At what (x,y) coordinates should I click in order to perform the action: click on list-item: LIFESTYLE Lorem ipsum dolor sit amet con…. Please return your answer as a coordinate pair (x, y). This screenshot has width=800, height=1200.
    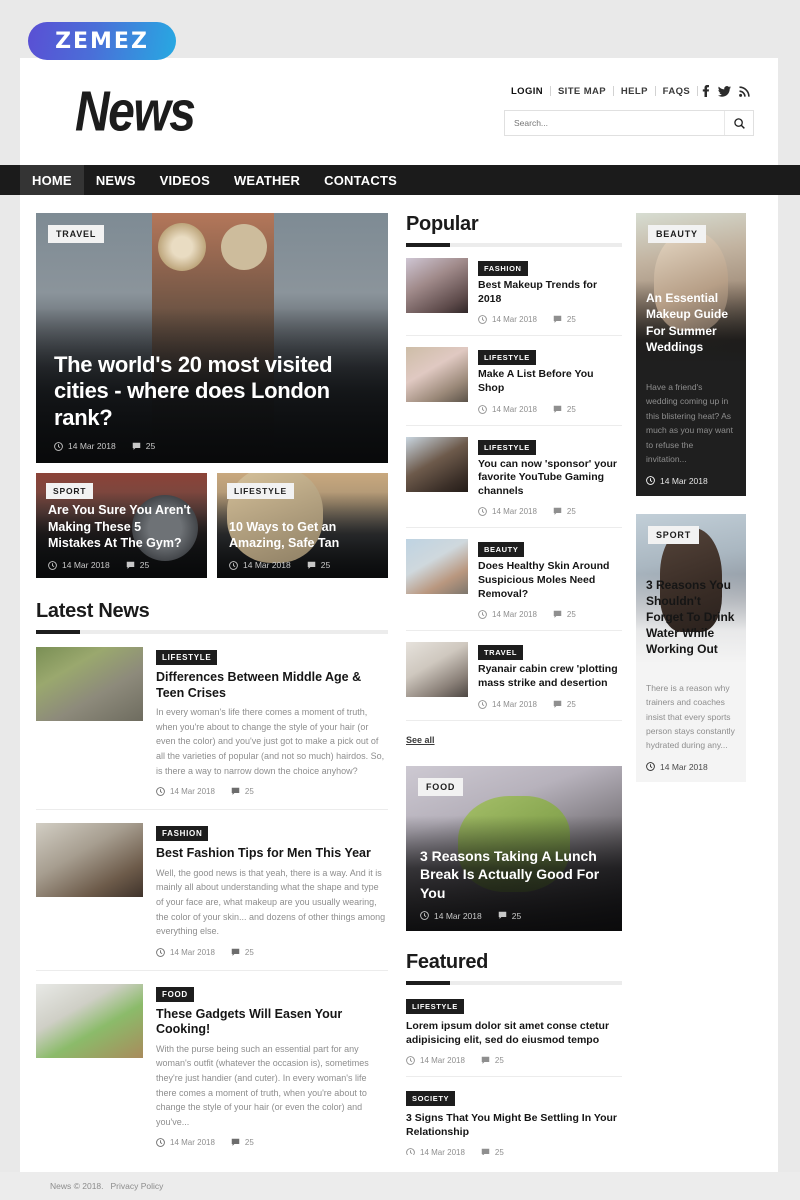
    Looking at the image, I should click on (514, 1031).